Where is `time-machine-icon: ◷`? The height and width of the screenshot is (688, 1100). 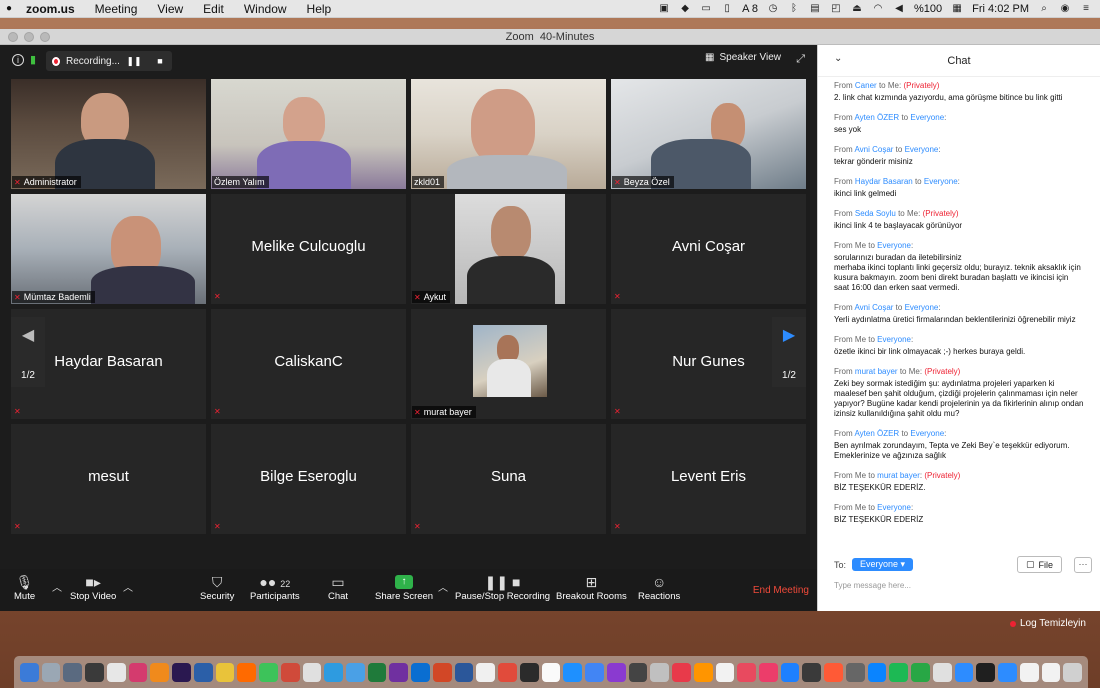
time-machine-icon: ◷ is located at coordinates (773, 8).